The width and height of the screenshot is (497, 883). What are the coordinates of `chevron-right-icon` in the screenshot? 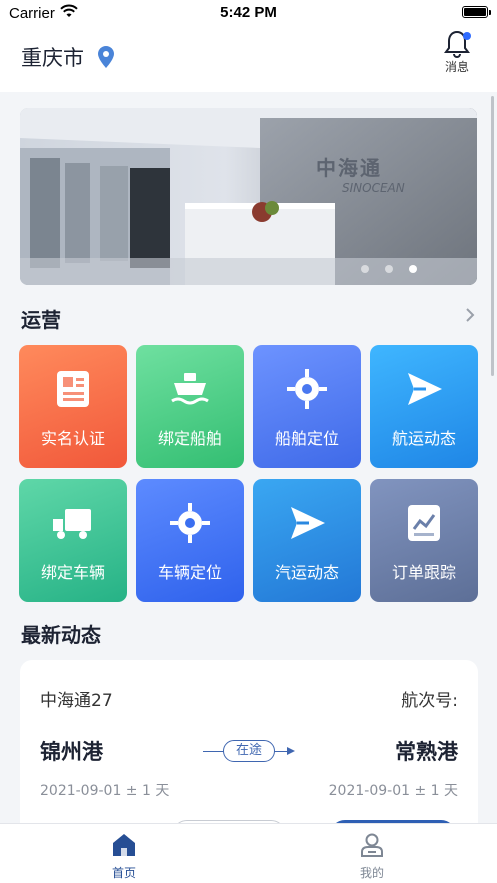 It's located at (470, 315).